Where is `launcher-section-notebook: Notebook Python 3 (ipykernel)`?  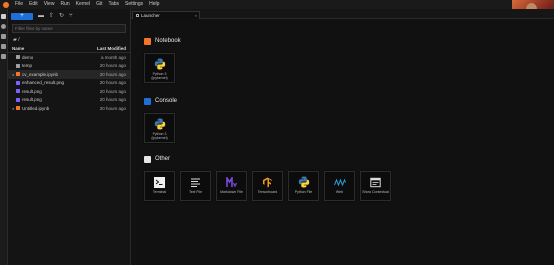 launcher-section-notebook: Notebook Python 3 (ipykernel) is located at coordinates (162, 60).